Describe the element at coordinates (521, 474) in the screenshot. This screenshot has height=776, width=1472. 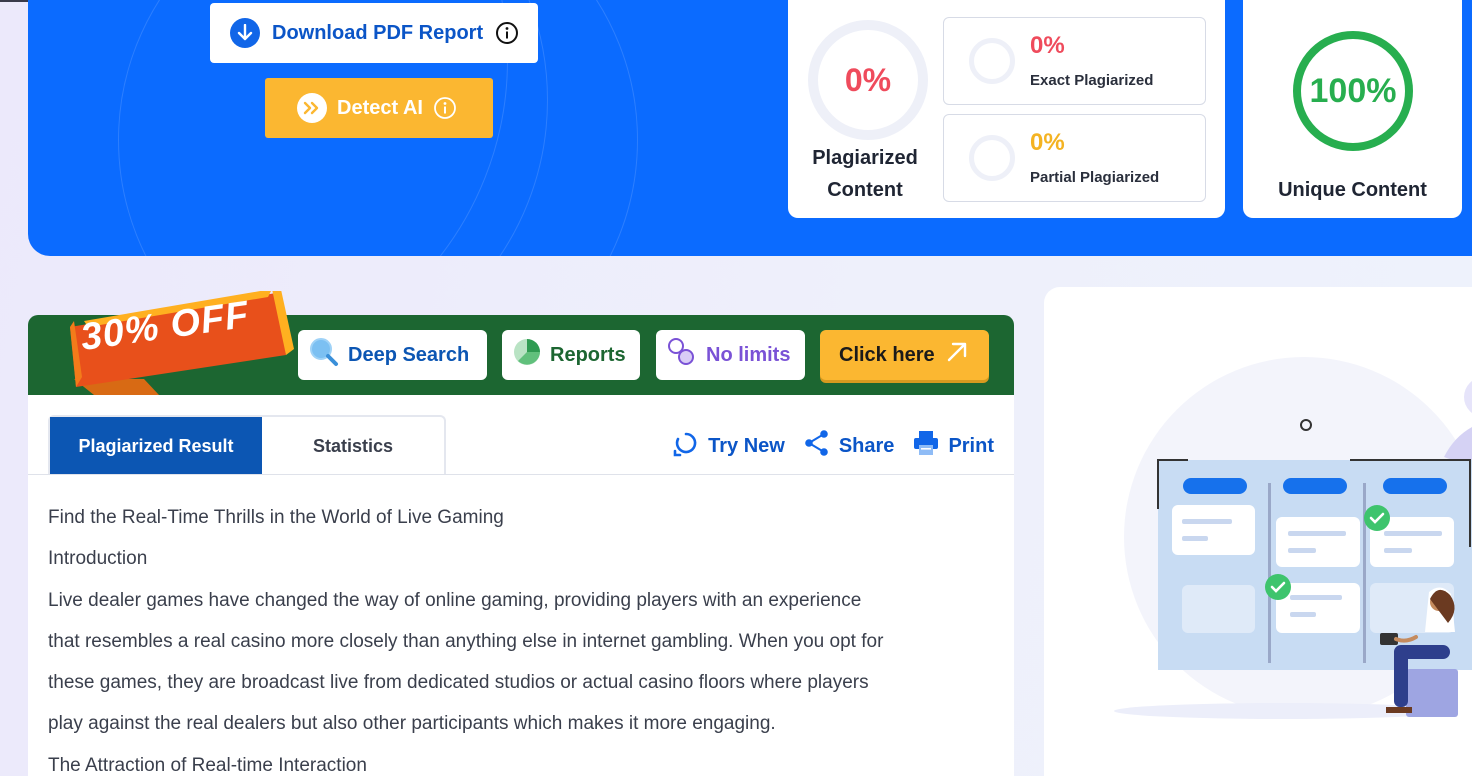
I see `tabs-divider` at that location.